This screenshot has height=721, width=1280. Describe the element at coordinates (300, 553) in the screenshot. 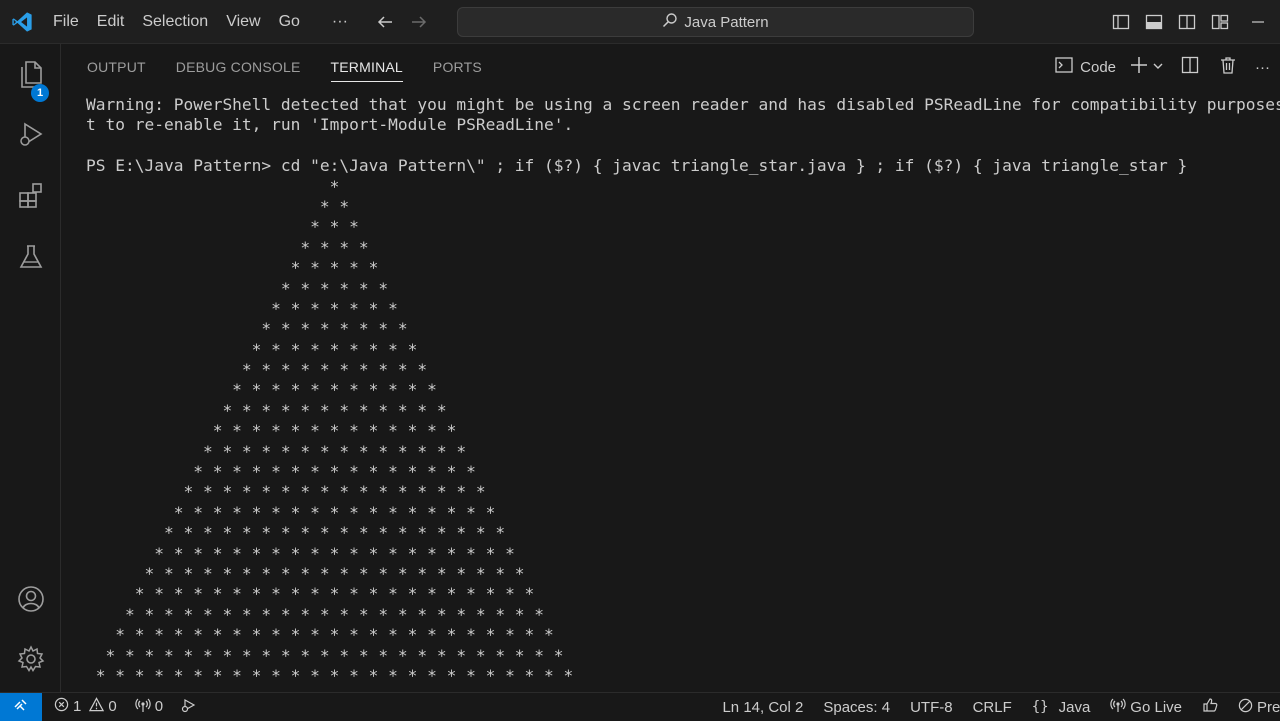

I see `terminal-line: * * * * * * * * * * * * * * * * * * *` at that location.